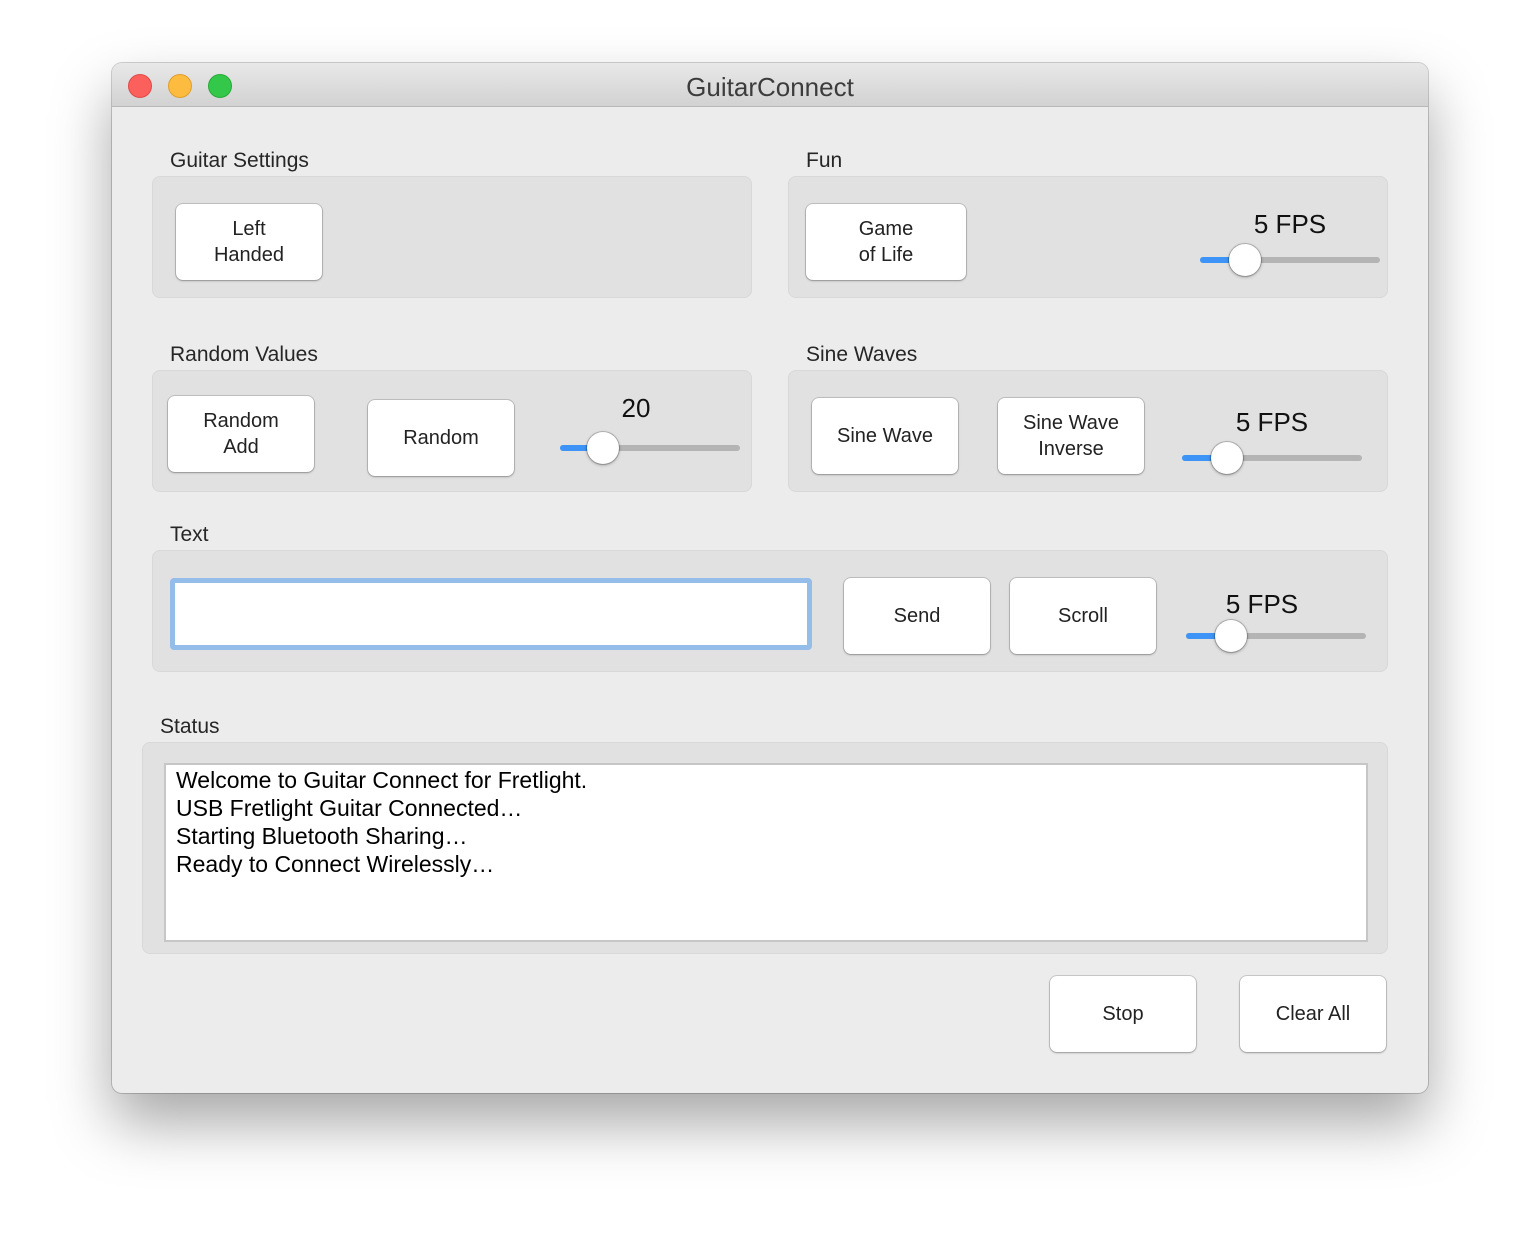 This screenshot has width=1540, height=1254. Describe the element at coordinates (382, 780) in the screenshot. I see `status-line: Welcome to Guitar Connect for Fretlight.` at that location.